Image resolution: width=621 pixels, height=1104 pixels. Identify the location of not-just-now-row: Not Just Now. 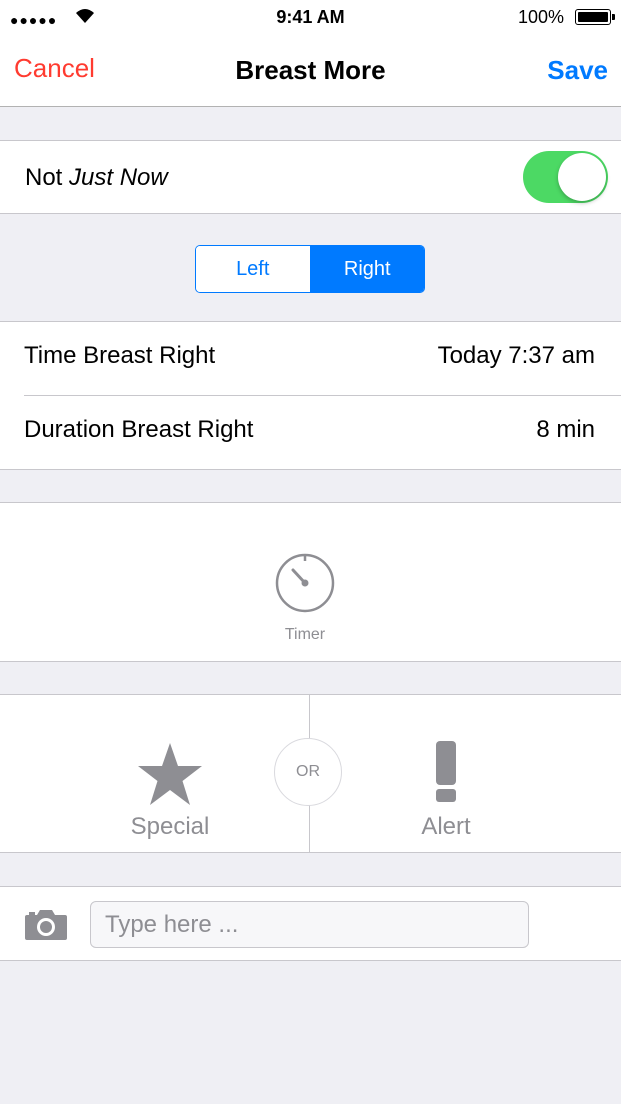
(310, 177).